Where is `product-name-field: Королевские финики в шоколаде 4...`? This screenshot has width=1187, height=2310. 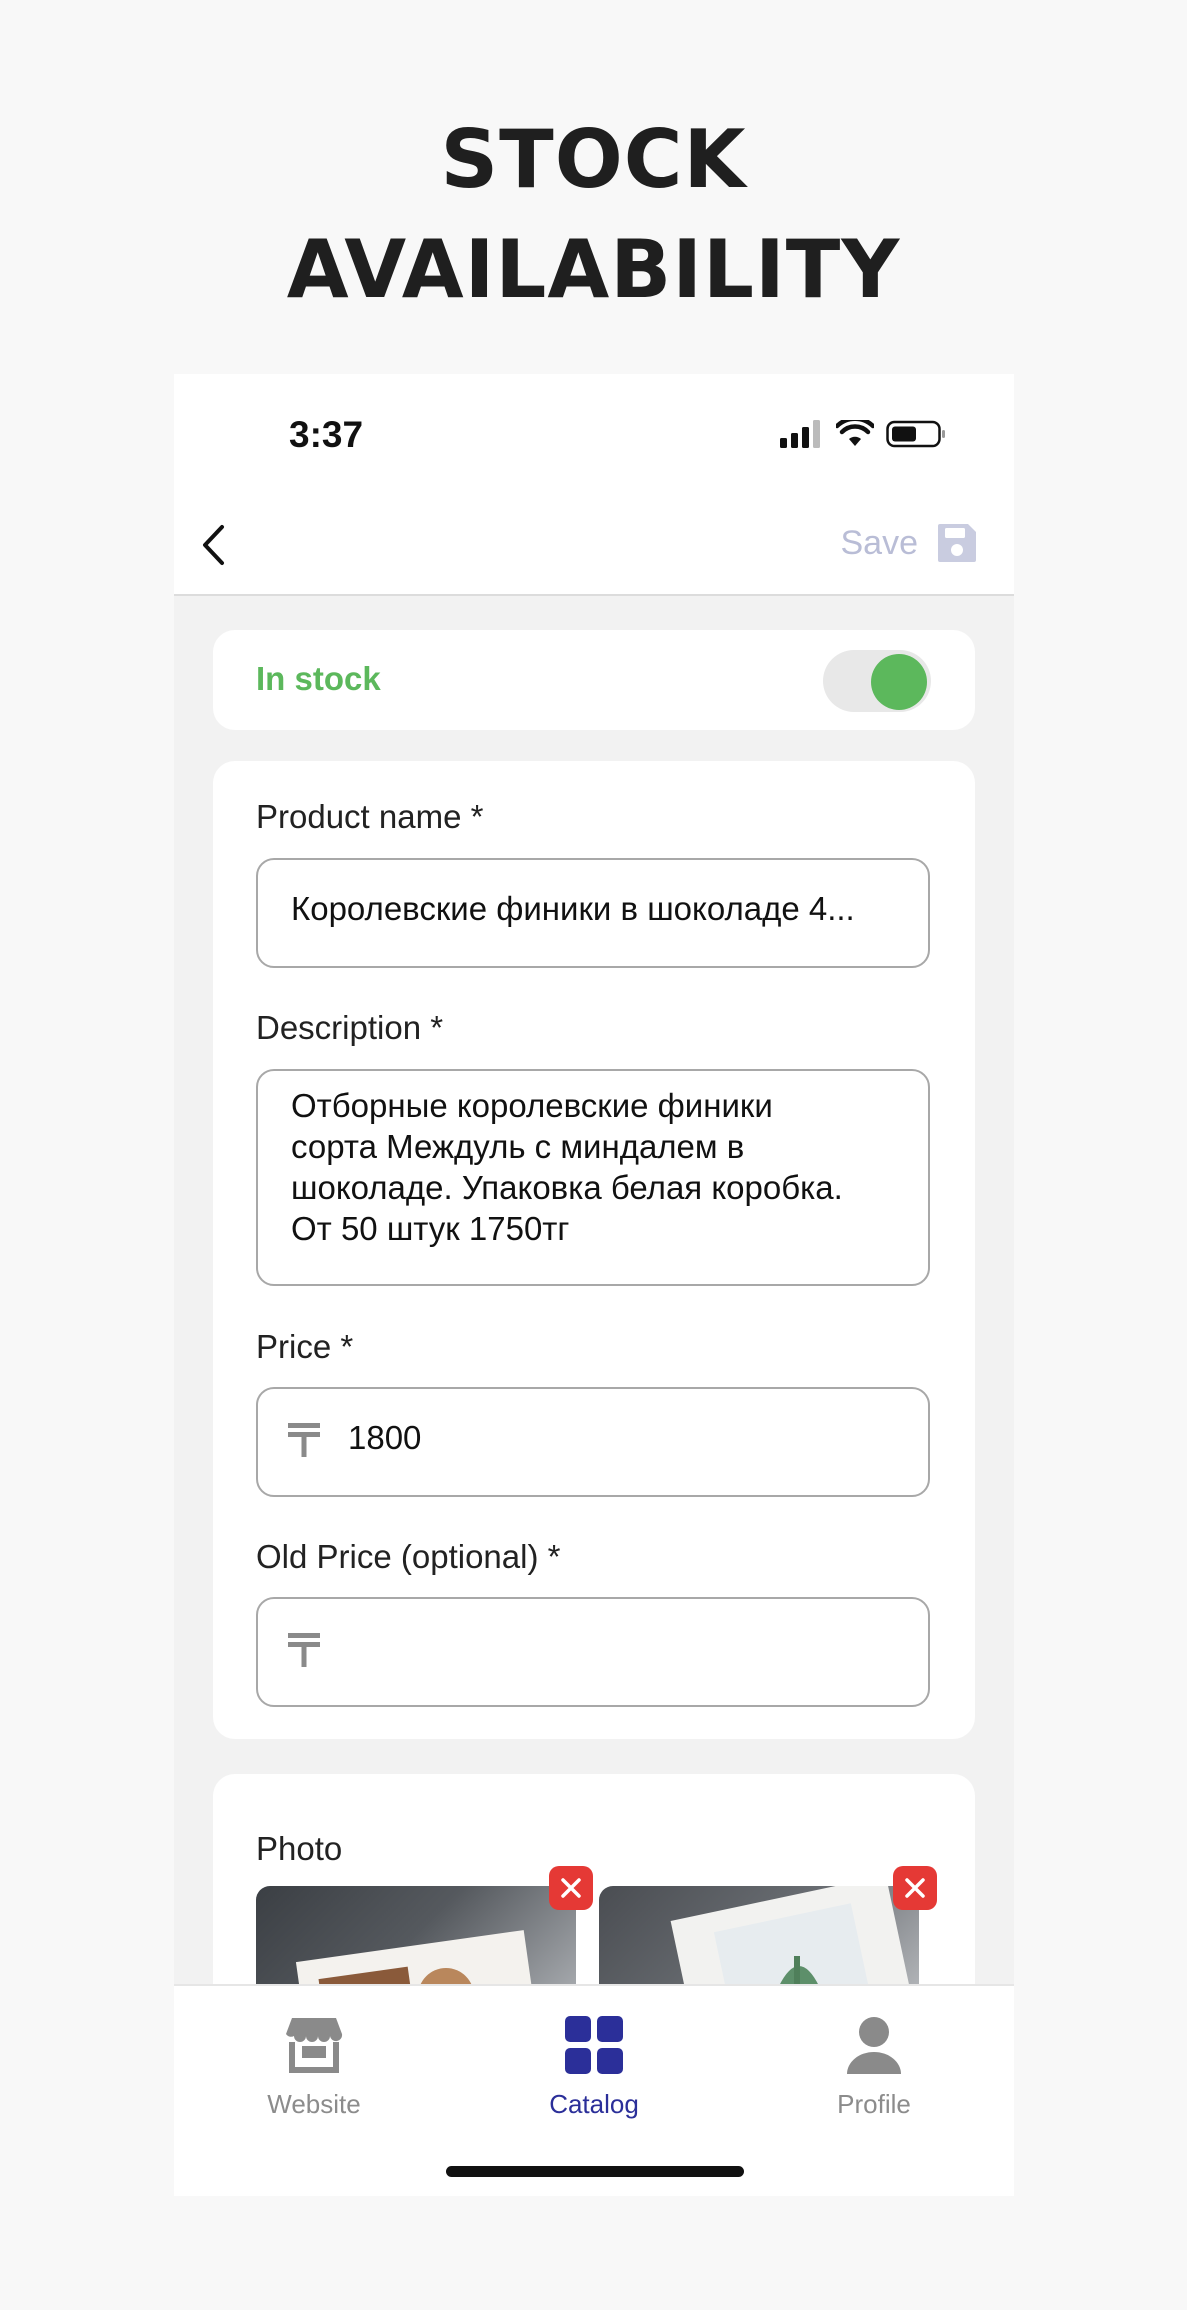 product-name-field: Королевские финики в шоколаде 4... is located at coordinates (593, 913).